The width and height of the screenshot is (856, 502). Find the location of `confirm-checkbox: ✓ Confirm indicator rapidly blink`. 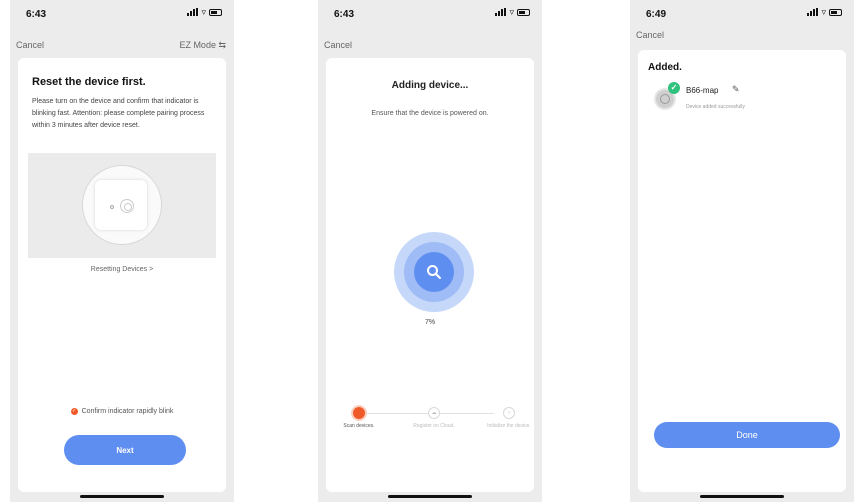

confirm-checkbox: ✓ Confirm indicator rapidly blink is located at coordinates (122, 411).